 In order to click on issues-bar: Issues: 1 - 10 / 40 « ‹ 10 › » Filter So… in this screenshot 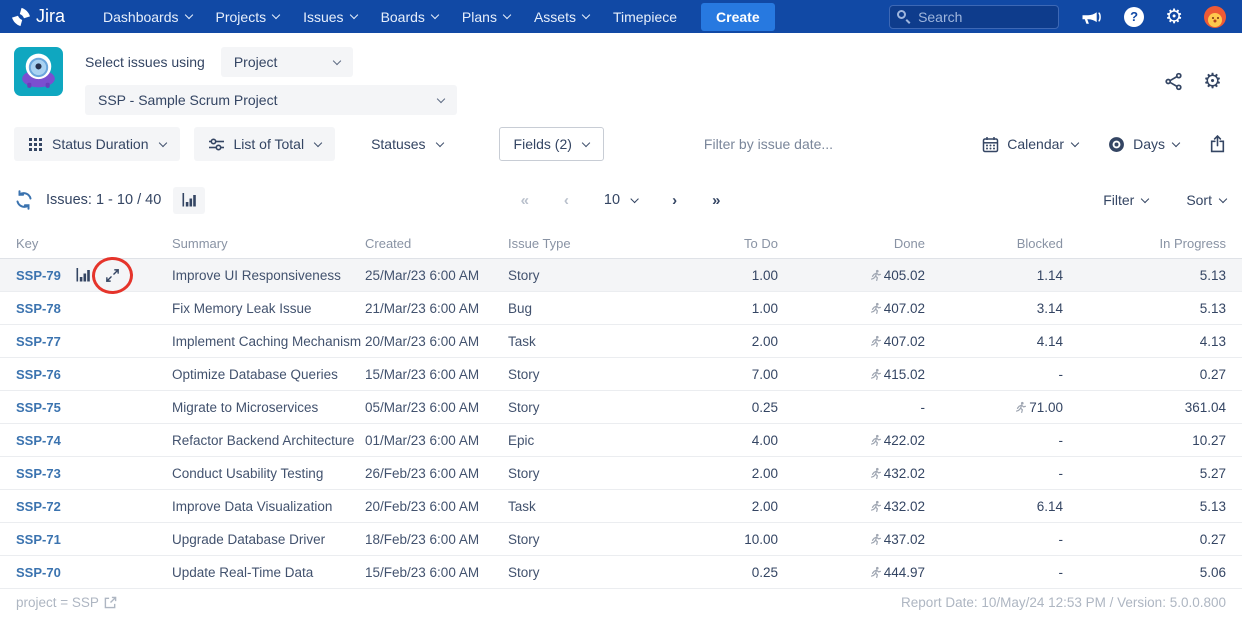, I will do `click(621, 200)`.